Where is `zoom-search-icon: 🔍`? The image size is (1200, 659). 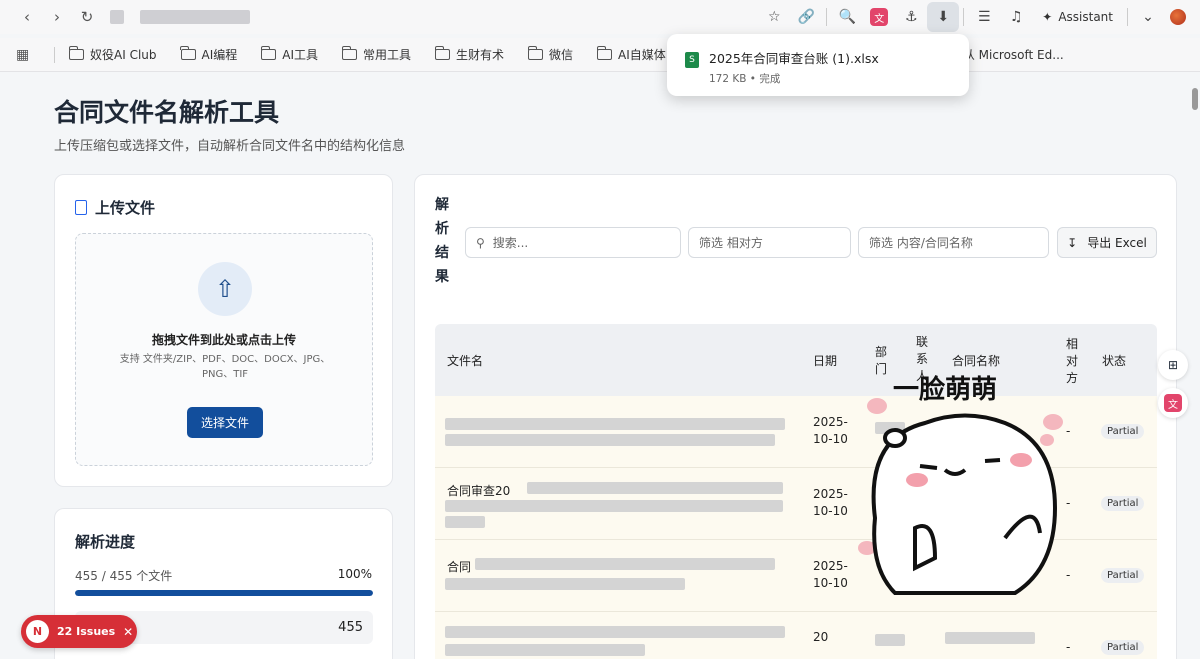
zoom-search-icon: 🔍 is located at coordinates (847, 17).